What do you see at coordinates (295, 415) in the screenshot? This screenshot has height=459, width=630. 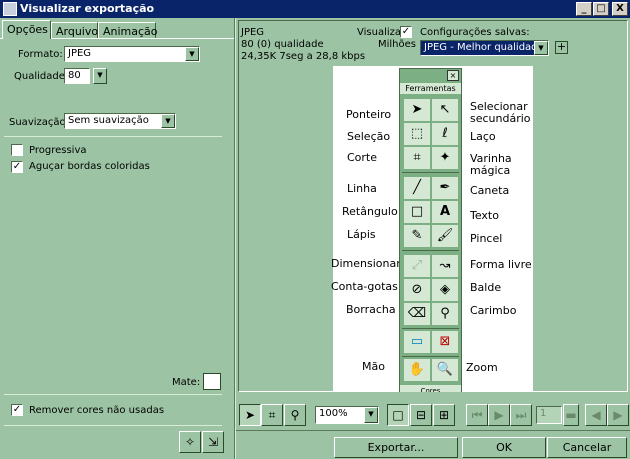 I see `zoom-icon: ⚲` at bounding box center [295, 415].